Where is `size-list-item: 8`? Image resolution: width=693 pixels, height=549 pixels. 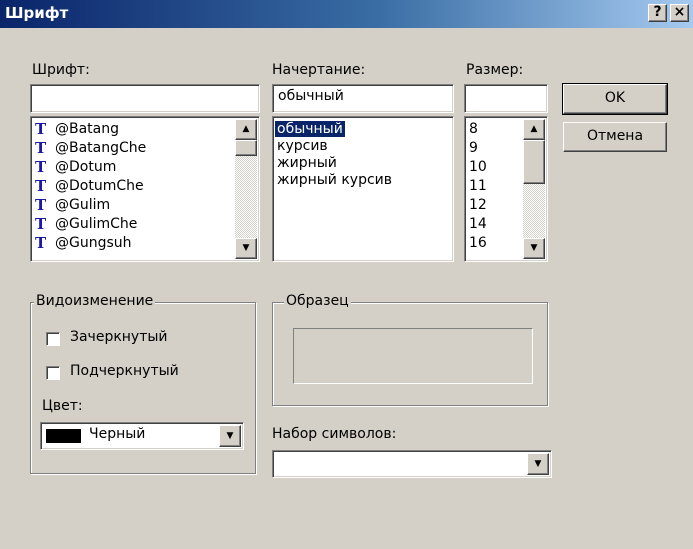 size-list-item: 8 is located at coordinates (473, 129).